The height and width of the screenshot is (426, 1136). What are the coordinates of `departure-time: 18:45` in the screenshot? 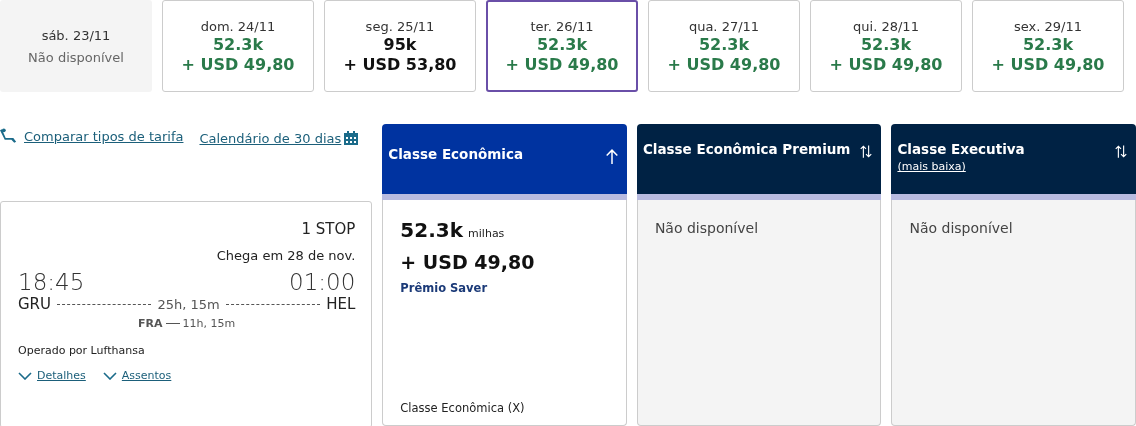 It's located at (51, 282).